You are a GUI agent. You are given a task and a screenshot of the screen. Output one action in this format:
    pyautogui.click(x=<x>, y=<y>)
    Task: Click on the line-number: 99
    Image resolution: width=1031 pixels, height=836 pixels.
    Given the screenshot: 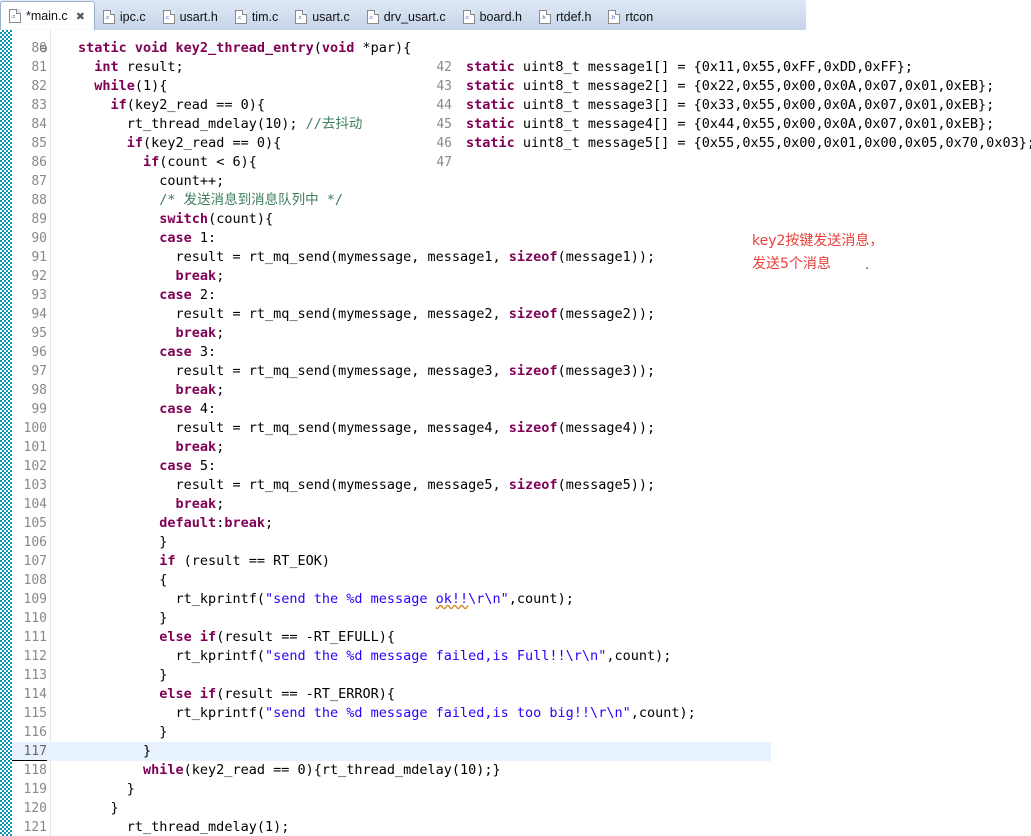 What is the action you would take?
    pyautogui.click(x=39, y=409)
    